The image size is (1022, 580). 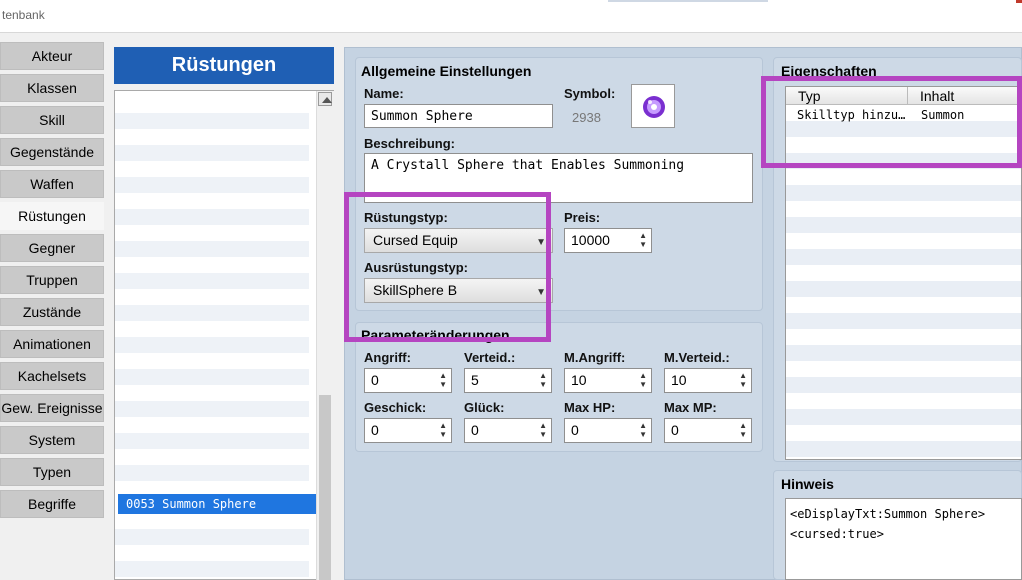 What do you see at coordinates (52, 248) in the screenshot?
I see `nav-item-gegner: Gegner` at bounding box center [52, 248].